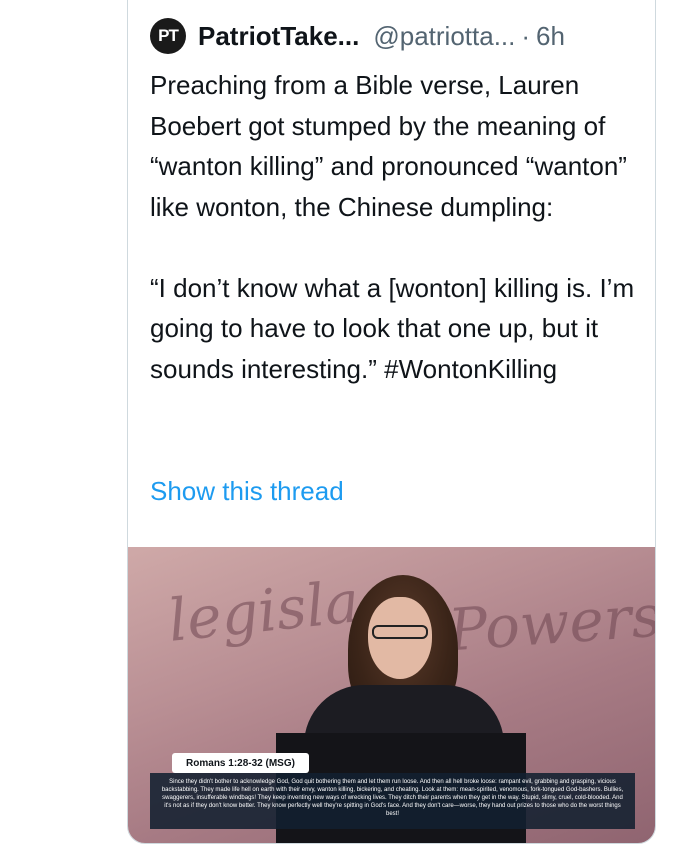 The image size is (682, 854). I want to click on verse-reference-label: Romans 1:28-32 (MSG), so click(240, 763).